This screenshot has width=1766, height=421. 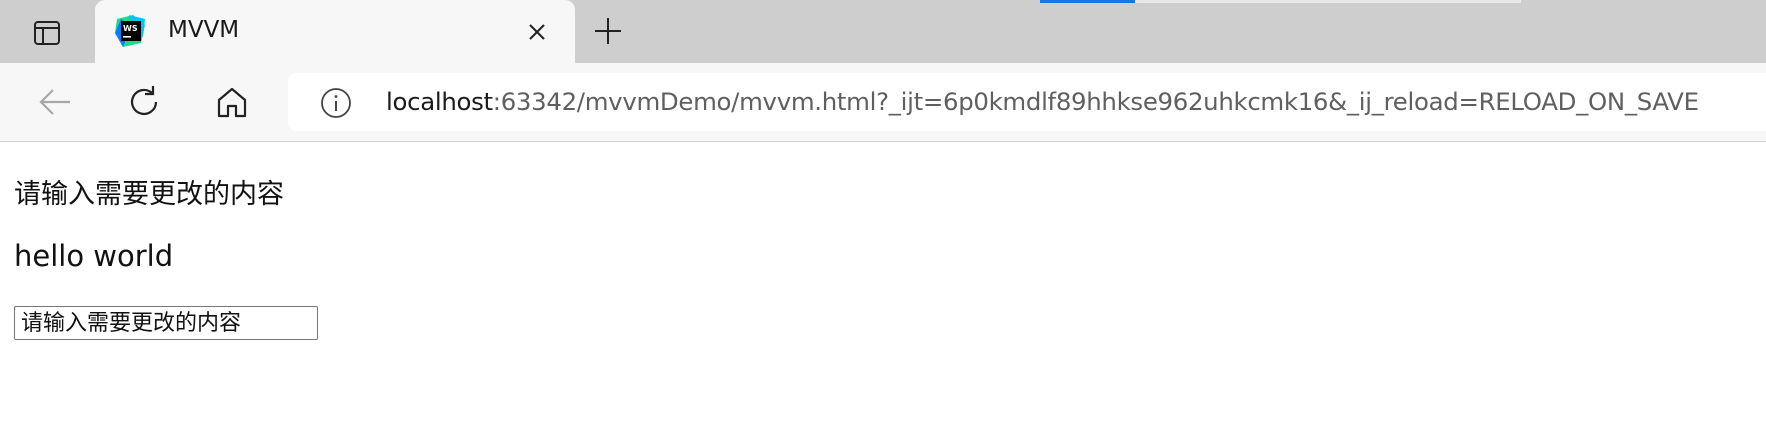 What do you see at coordinates (204, 30) in the screenshot?
I see `tab-title: MVVM` at bounding box center [204, 30].